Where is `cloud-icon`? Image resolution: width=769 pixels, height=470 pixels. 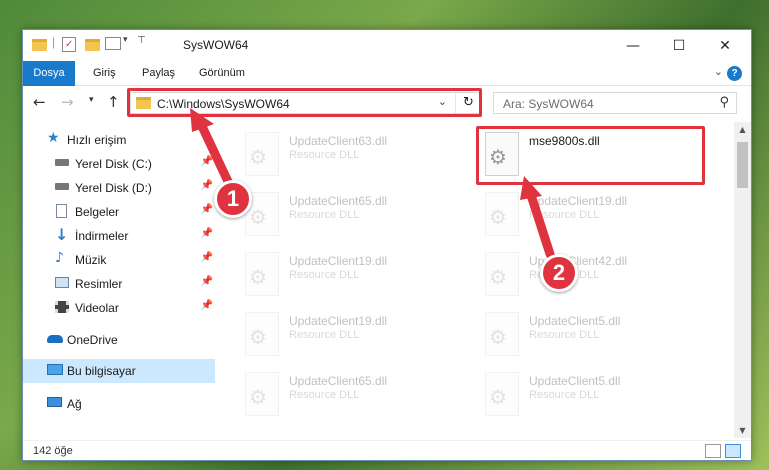
cloud-icon is located at coordinates (55, 339).